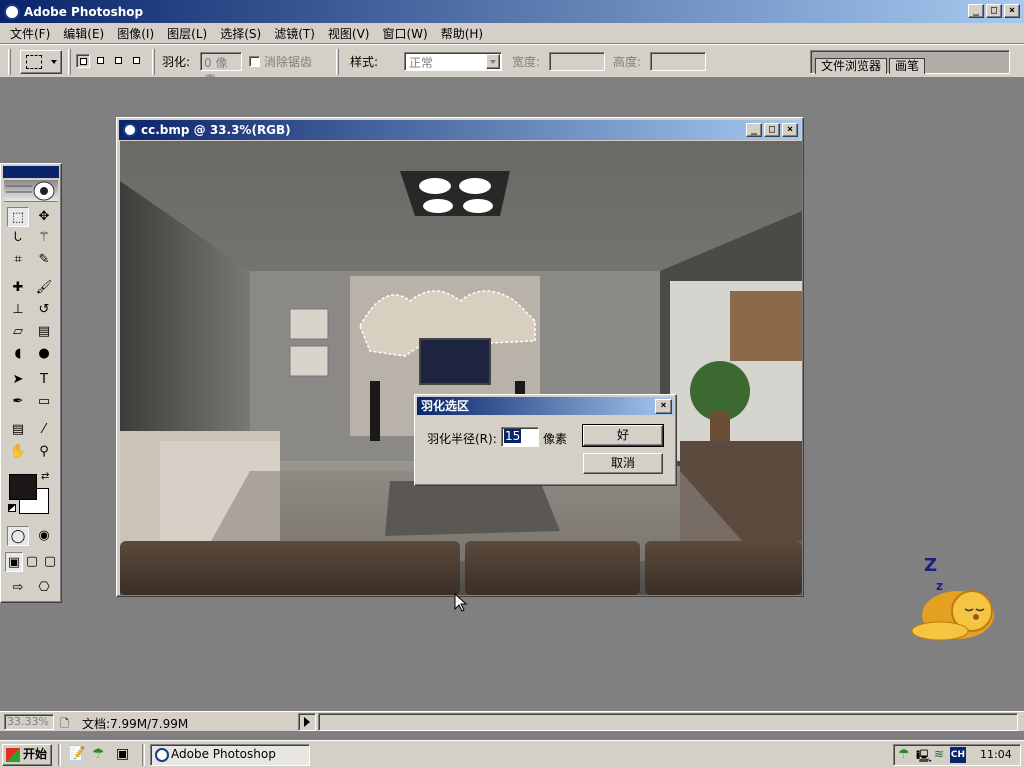 This screenshot has width=1024, height=768. Describe the element at coordinates (44, 354) in the screenshot. I see `dodge-tool-icon: ●` at that location.